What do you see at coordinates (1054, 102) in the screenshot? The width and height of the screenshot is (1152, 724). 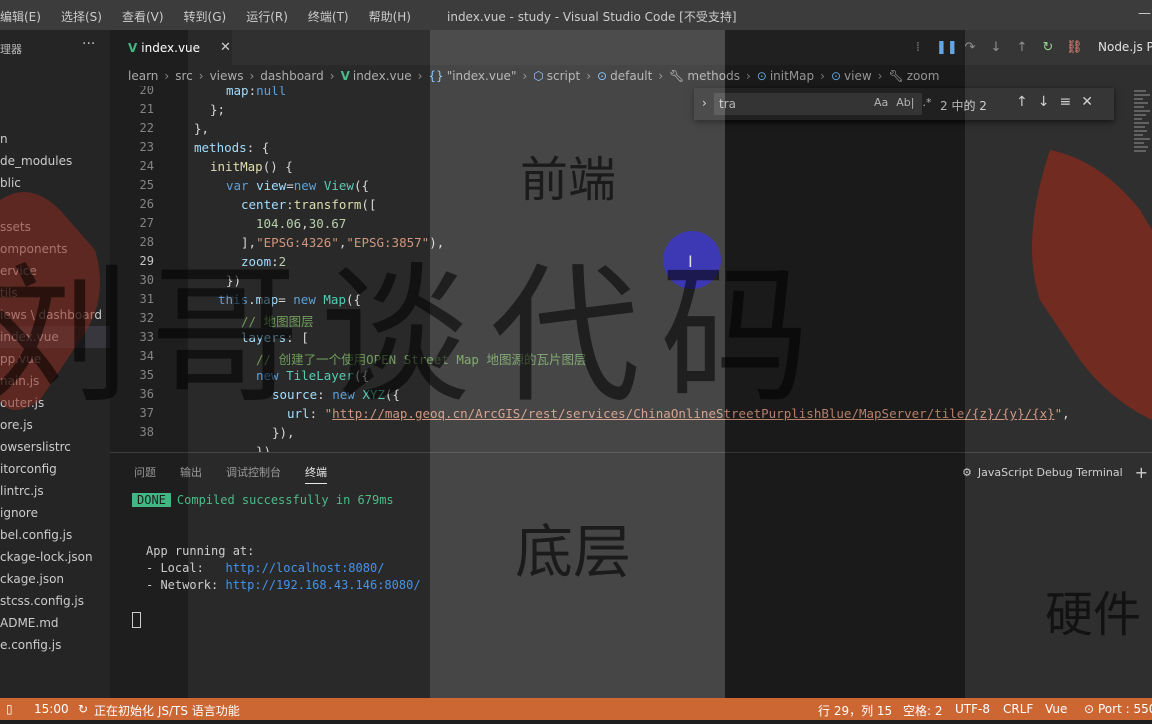 I see `find-buttons: ↑ ↓ ≡ ✕` at bounding box center [1054, 102].